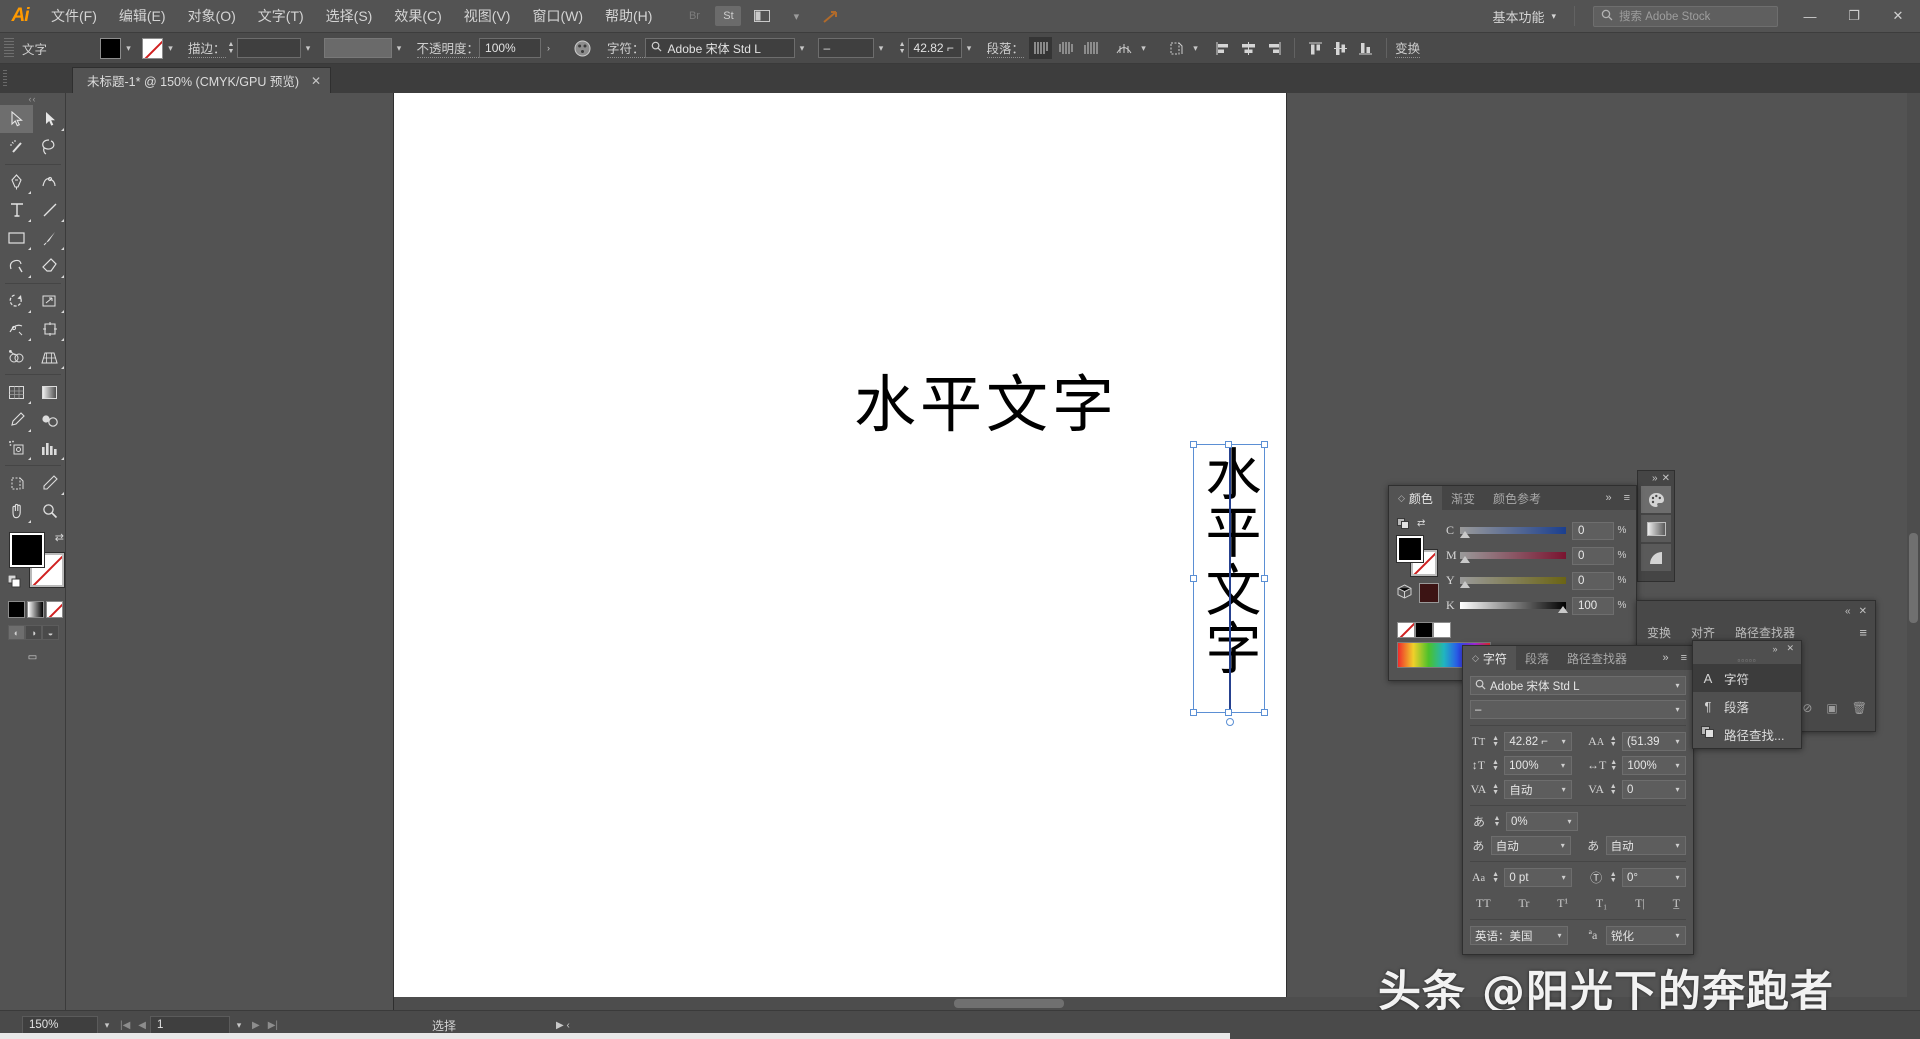 This screenshot has height=1039, width=1920. I want to click on tracking-stepper: ▲ ▼, so click(1613, 789).